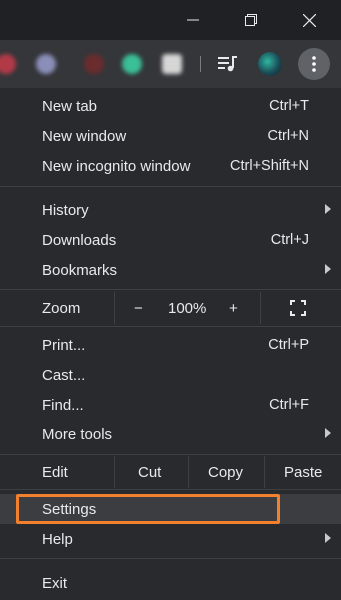  I want to click on toolbar, so click(170, 64).